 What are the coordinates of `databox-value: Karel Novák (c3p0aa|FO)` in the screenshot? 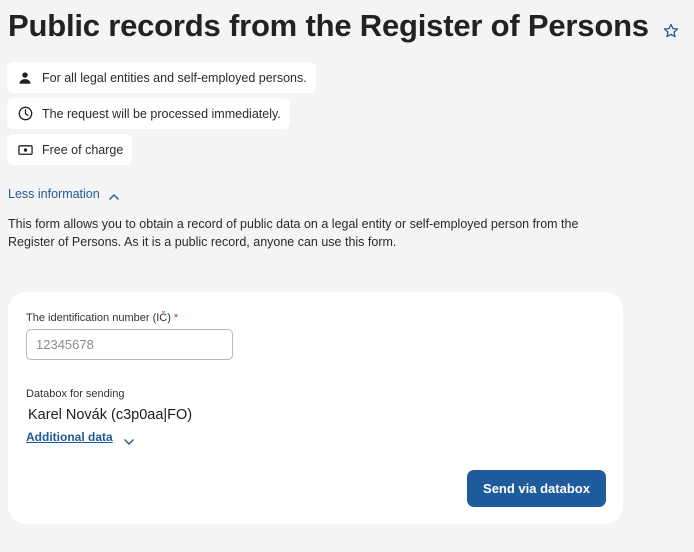 It's located at (110, 415).